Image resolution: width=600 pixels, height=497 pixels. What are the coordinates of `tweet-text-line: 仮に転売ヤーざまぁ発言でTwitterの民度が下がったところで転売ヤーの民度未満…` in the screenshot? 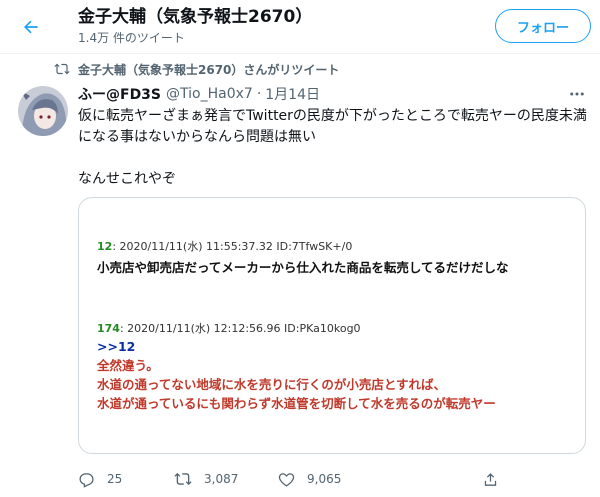 It's located at (332, 126).